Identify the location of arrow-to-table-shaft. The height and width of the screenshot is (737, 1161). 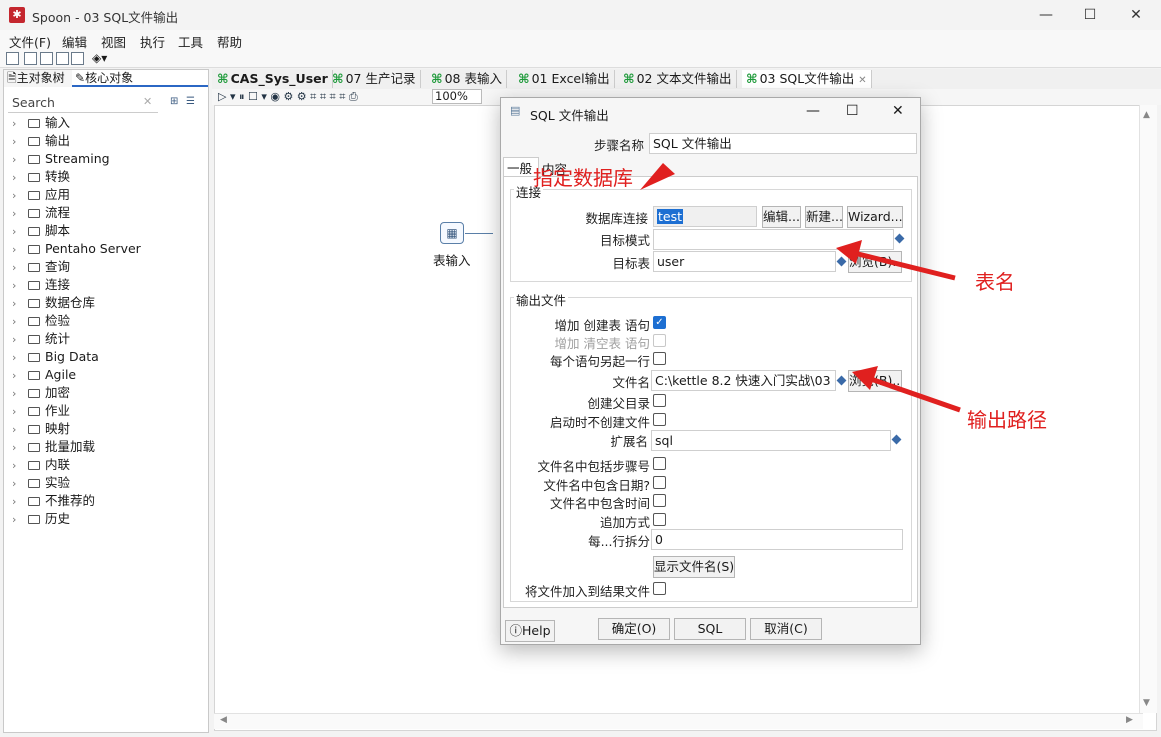
(902, 265).